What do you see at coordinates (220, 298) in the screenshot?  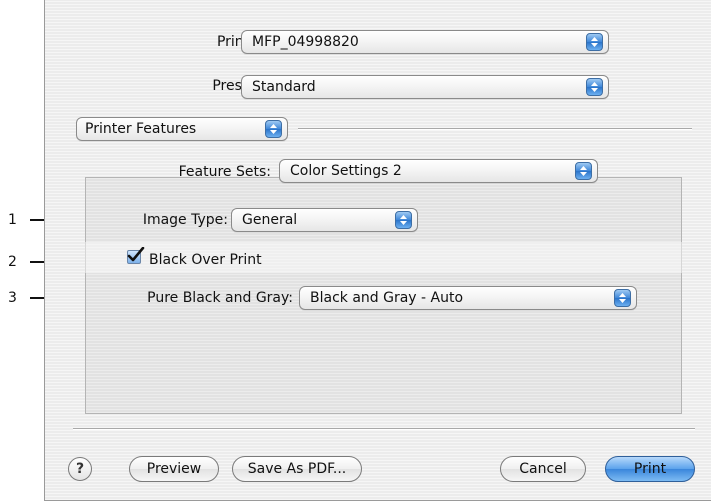 I see `pure-black-gray-label: Pure Black and Gray:` at bounding box center [220, 298].